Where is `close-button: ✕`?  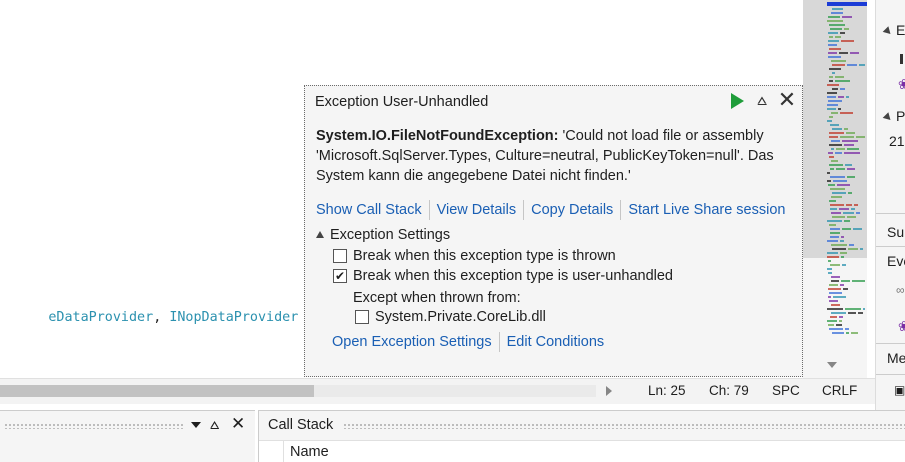 close-button: ✕ is located at coordinates (787, 101).